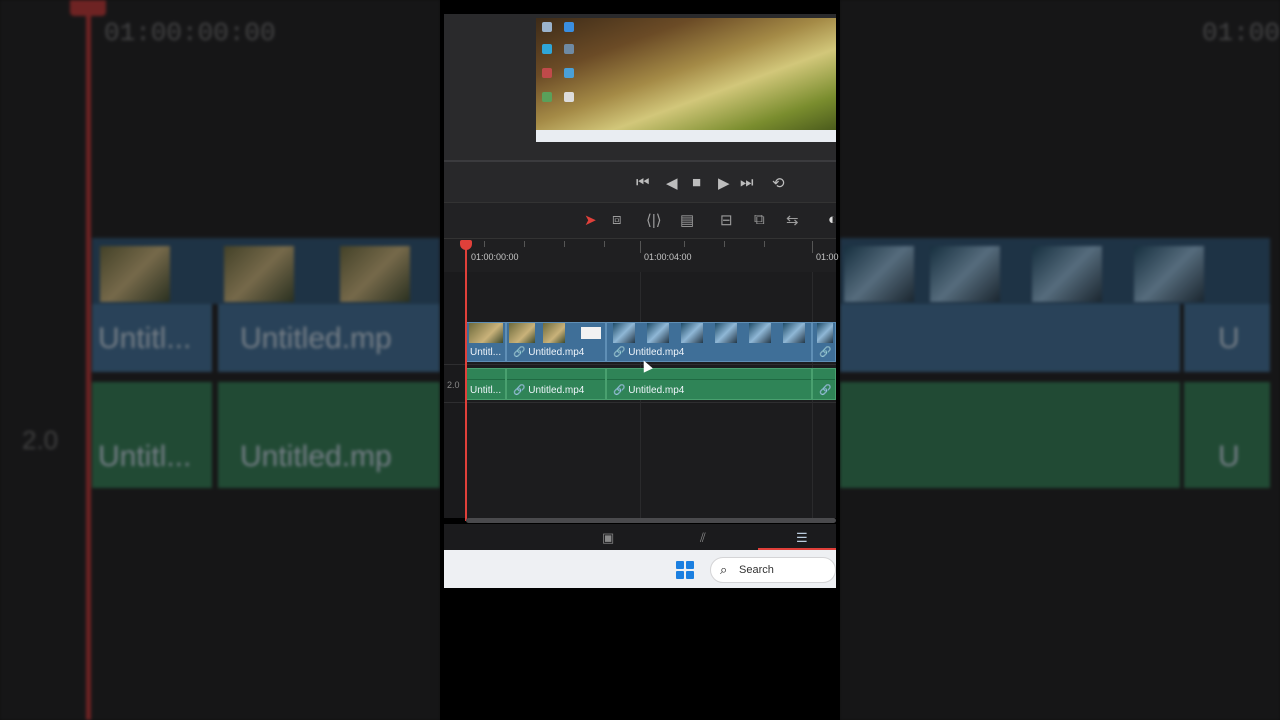 The width and height of the screenshot is (1280, 720). I want to click on ruler-timecode: 01:00, so click(827, 257).